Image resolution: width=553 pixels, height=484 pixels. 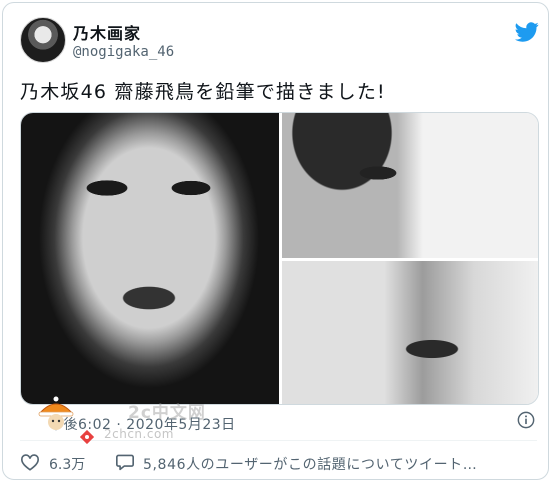 What do you see at coordinates (410, 185) in the screenshot?
I see `drawing-image-top-right` at bounding box center [410, 185].